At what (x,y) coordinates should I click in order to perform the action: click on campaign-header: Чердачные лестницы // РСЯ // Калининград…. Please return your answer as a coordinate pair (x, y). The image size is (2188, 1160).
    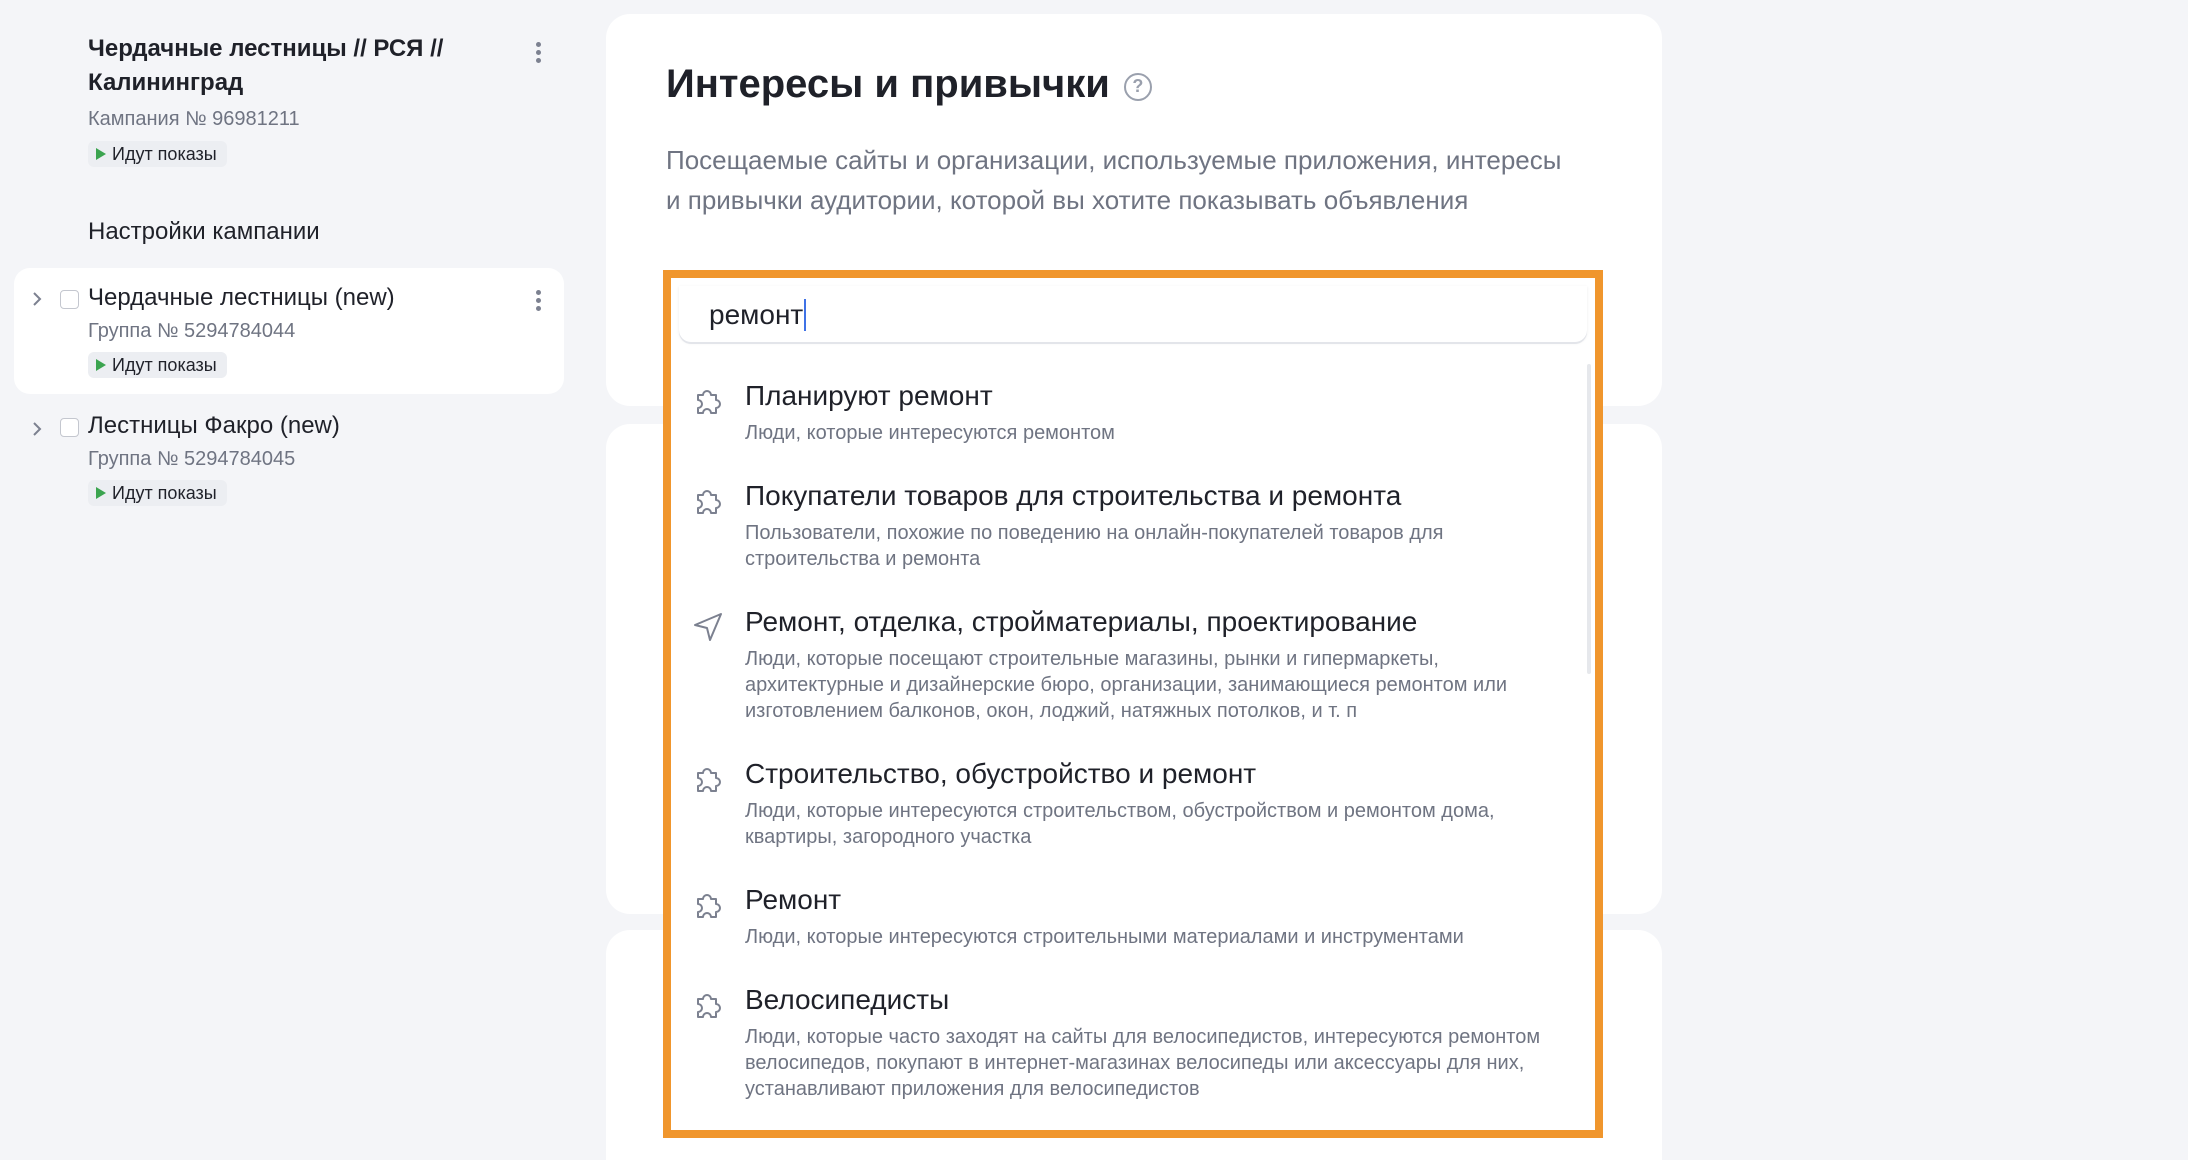
    Looking at the image, I should click on (328, 99).